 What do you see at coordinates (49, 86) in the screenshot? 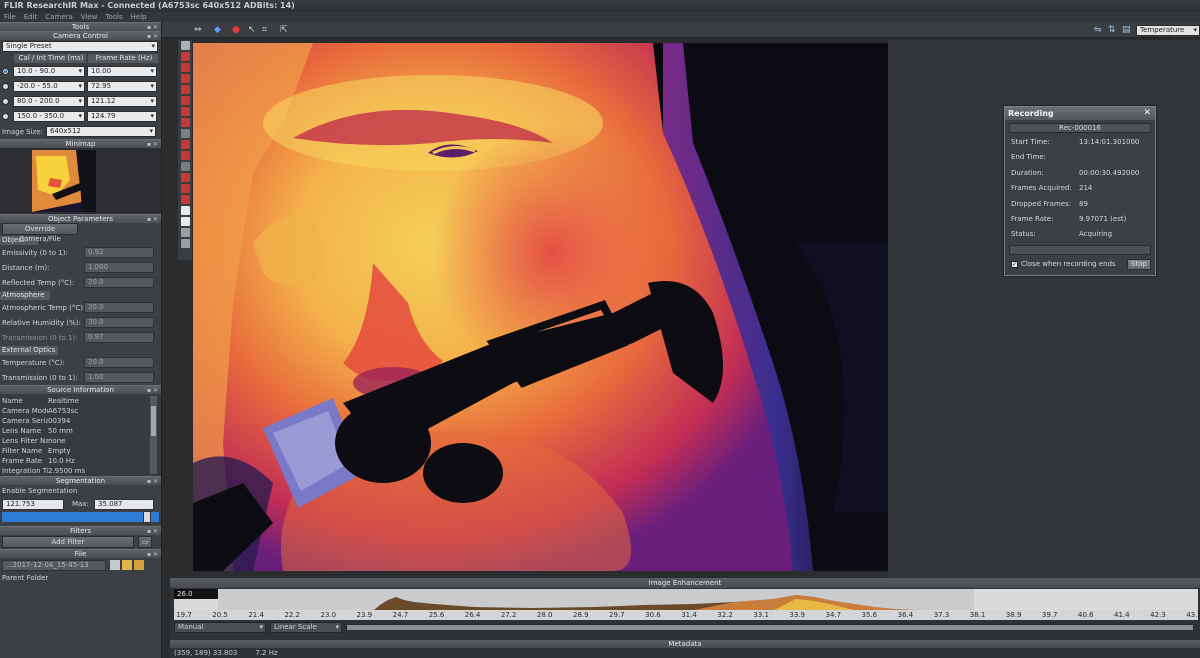
I see `cal-select: -20.0 - 55.0` at bounding box center [49, 86].